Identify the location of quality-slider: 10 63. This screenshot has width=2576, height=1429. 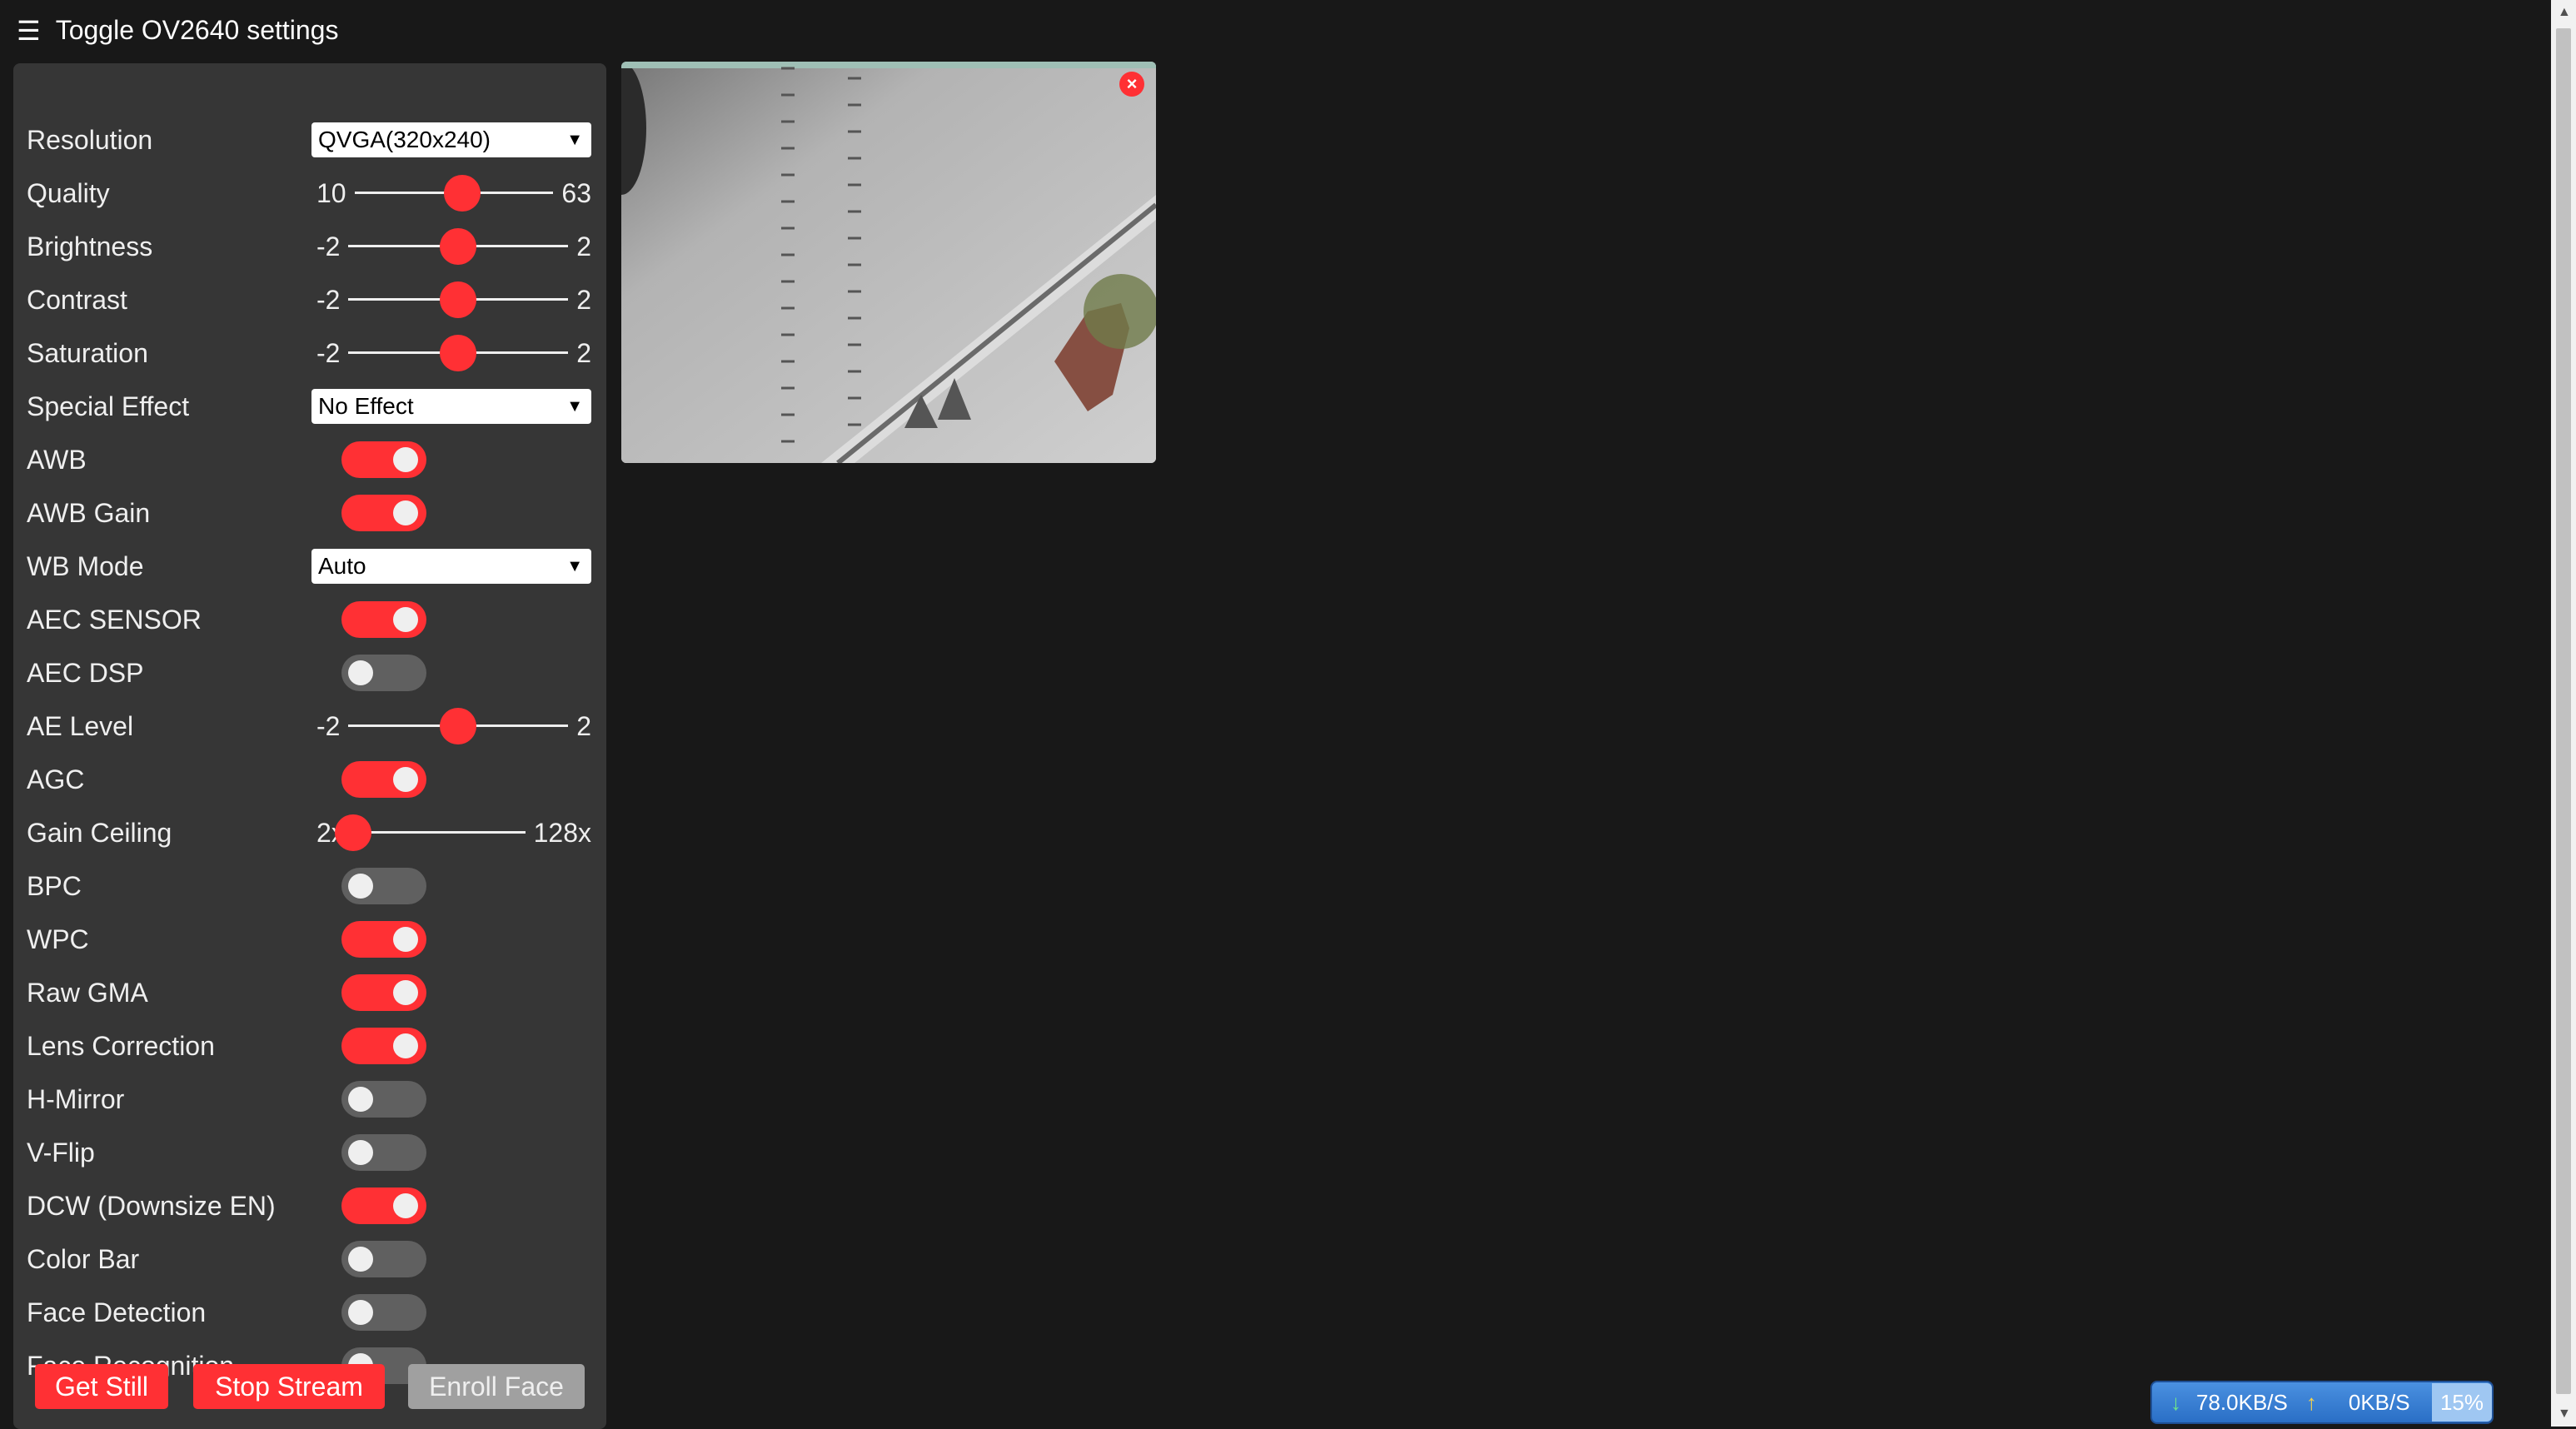
(453, 193).